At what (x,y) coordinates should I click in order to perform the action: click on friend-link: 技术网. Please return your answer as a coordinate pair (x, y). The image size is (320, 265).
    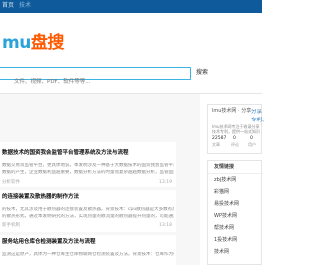
    Looking at the image, I should click on (221, 252).